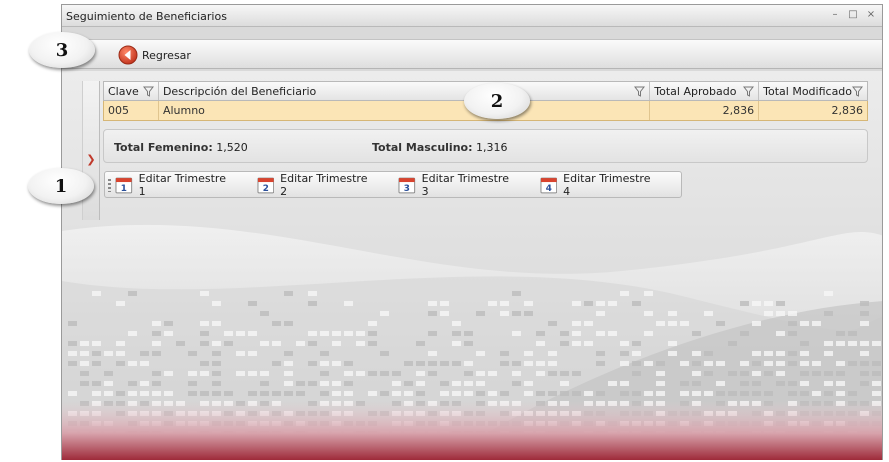 This screenshot has width=889, height=462. I want to click on edit-trimestre-3-button: 3 Editar Trimestre 3, so click(458, 185).